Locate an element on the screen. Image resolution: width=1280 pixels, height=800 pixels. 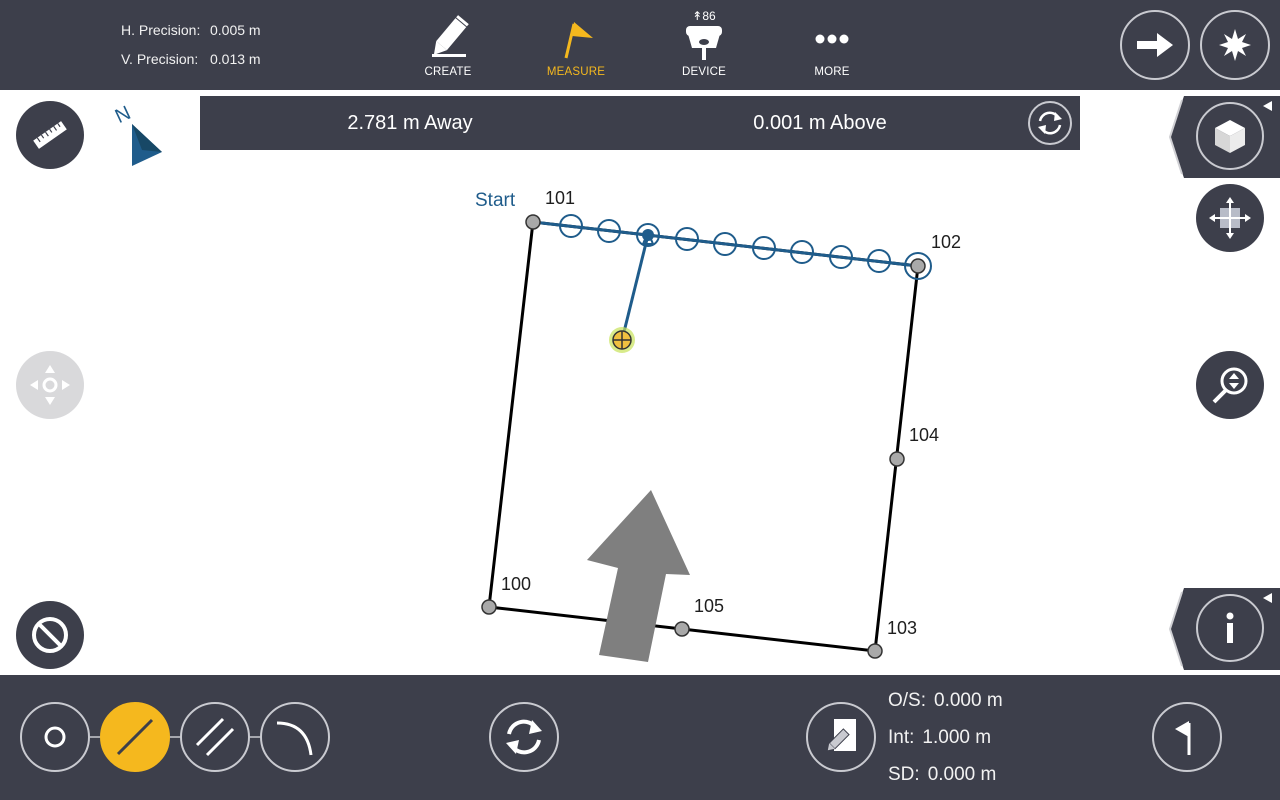
measure-tool-button is located at coordinates (50, 135).